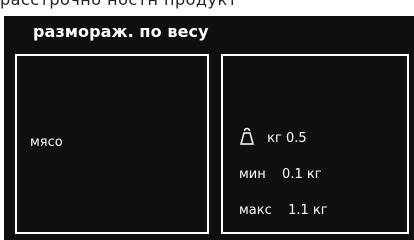 The image size is (414, 240). Describe the element at coordinates (296, 138) in the screenshot. I see `weight-value: 0.5` at that location.